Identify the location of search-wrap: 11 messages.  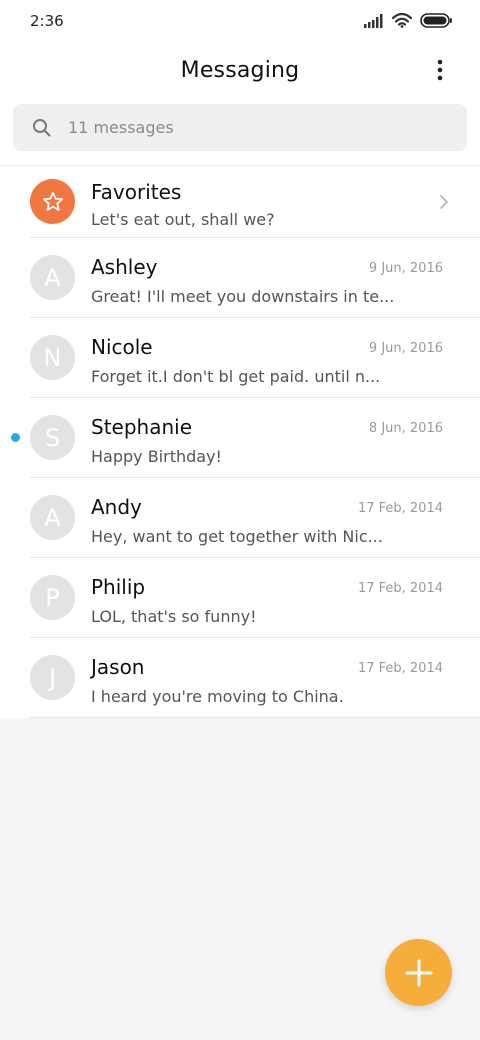
(240, 132).